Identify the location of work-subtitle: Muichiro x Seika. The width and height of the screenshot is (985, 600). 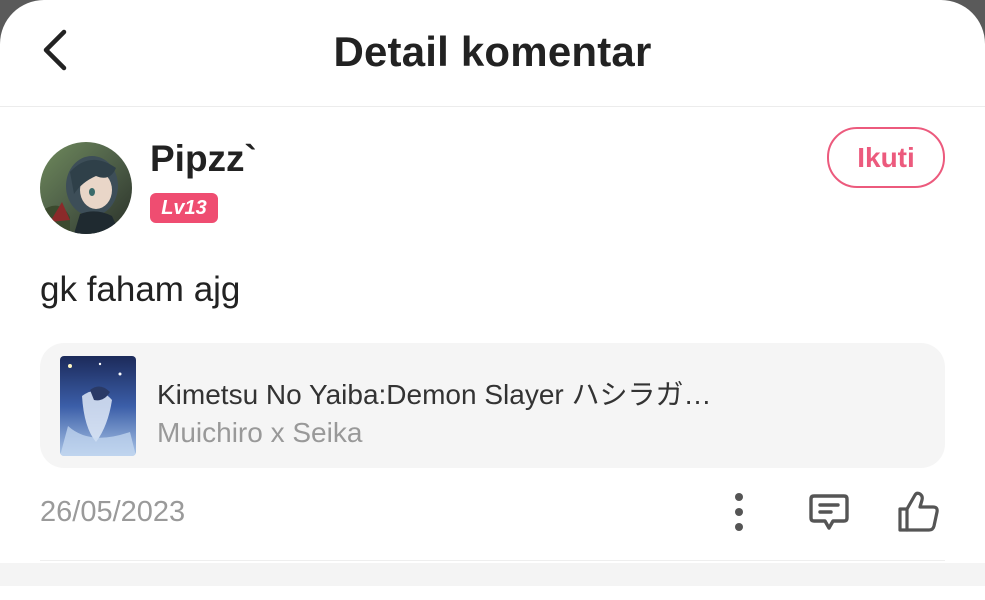
(260, 432).